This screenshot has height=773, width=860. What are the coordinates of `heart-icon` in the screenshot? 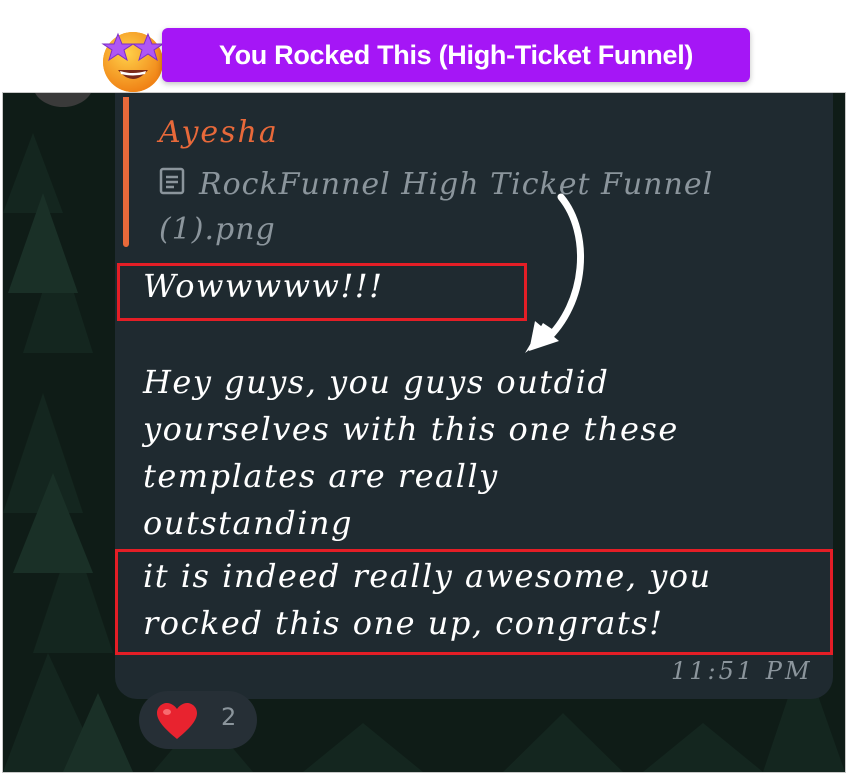 It's located at (177, 723).